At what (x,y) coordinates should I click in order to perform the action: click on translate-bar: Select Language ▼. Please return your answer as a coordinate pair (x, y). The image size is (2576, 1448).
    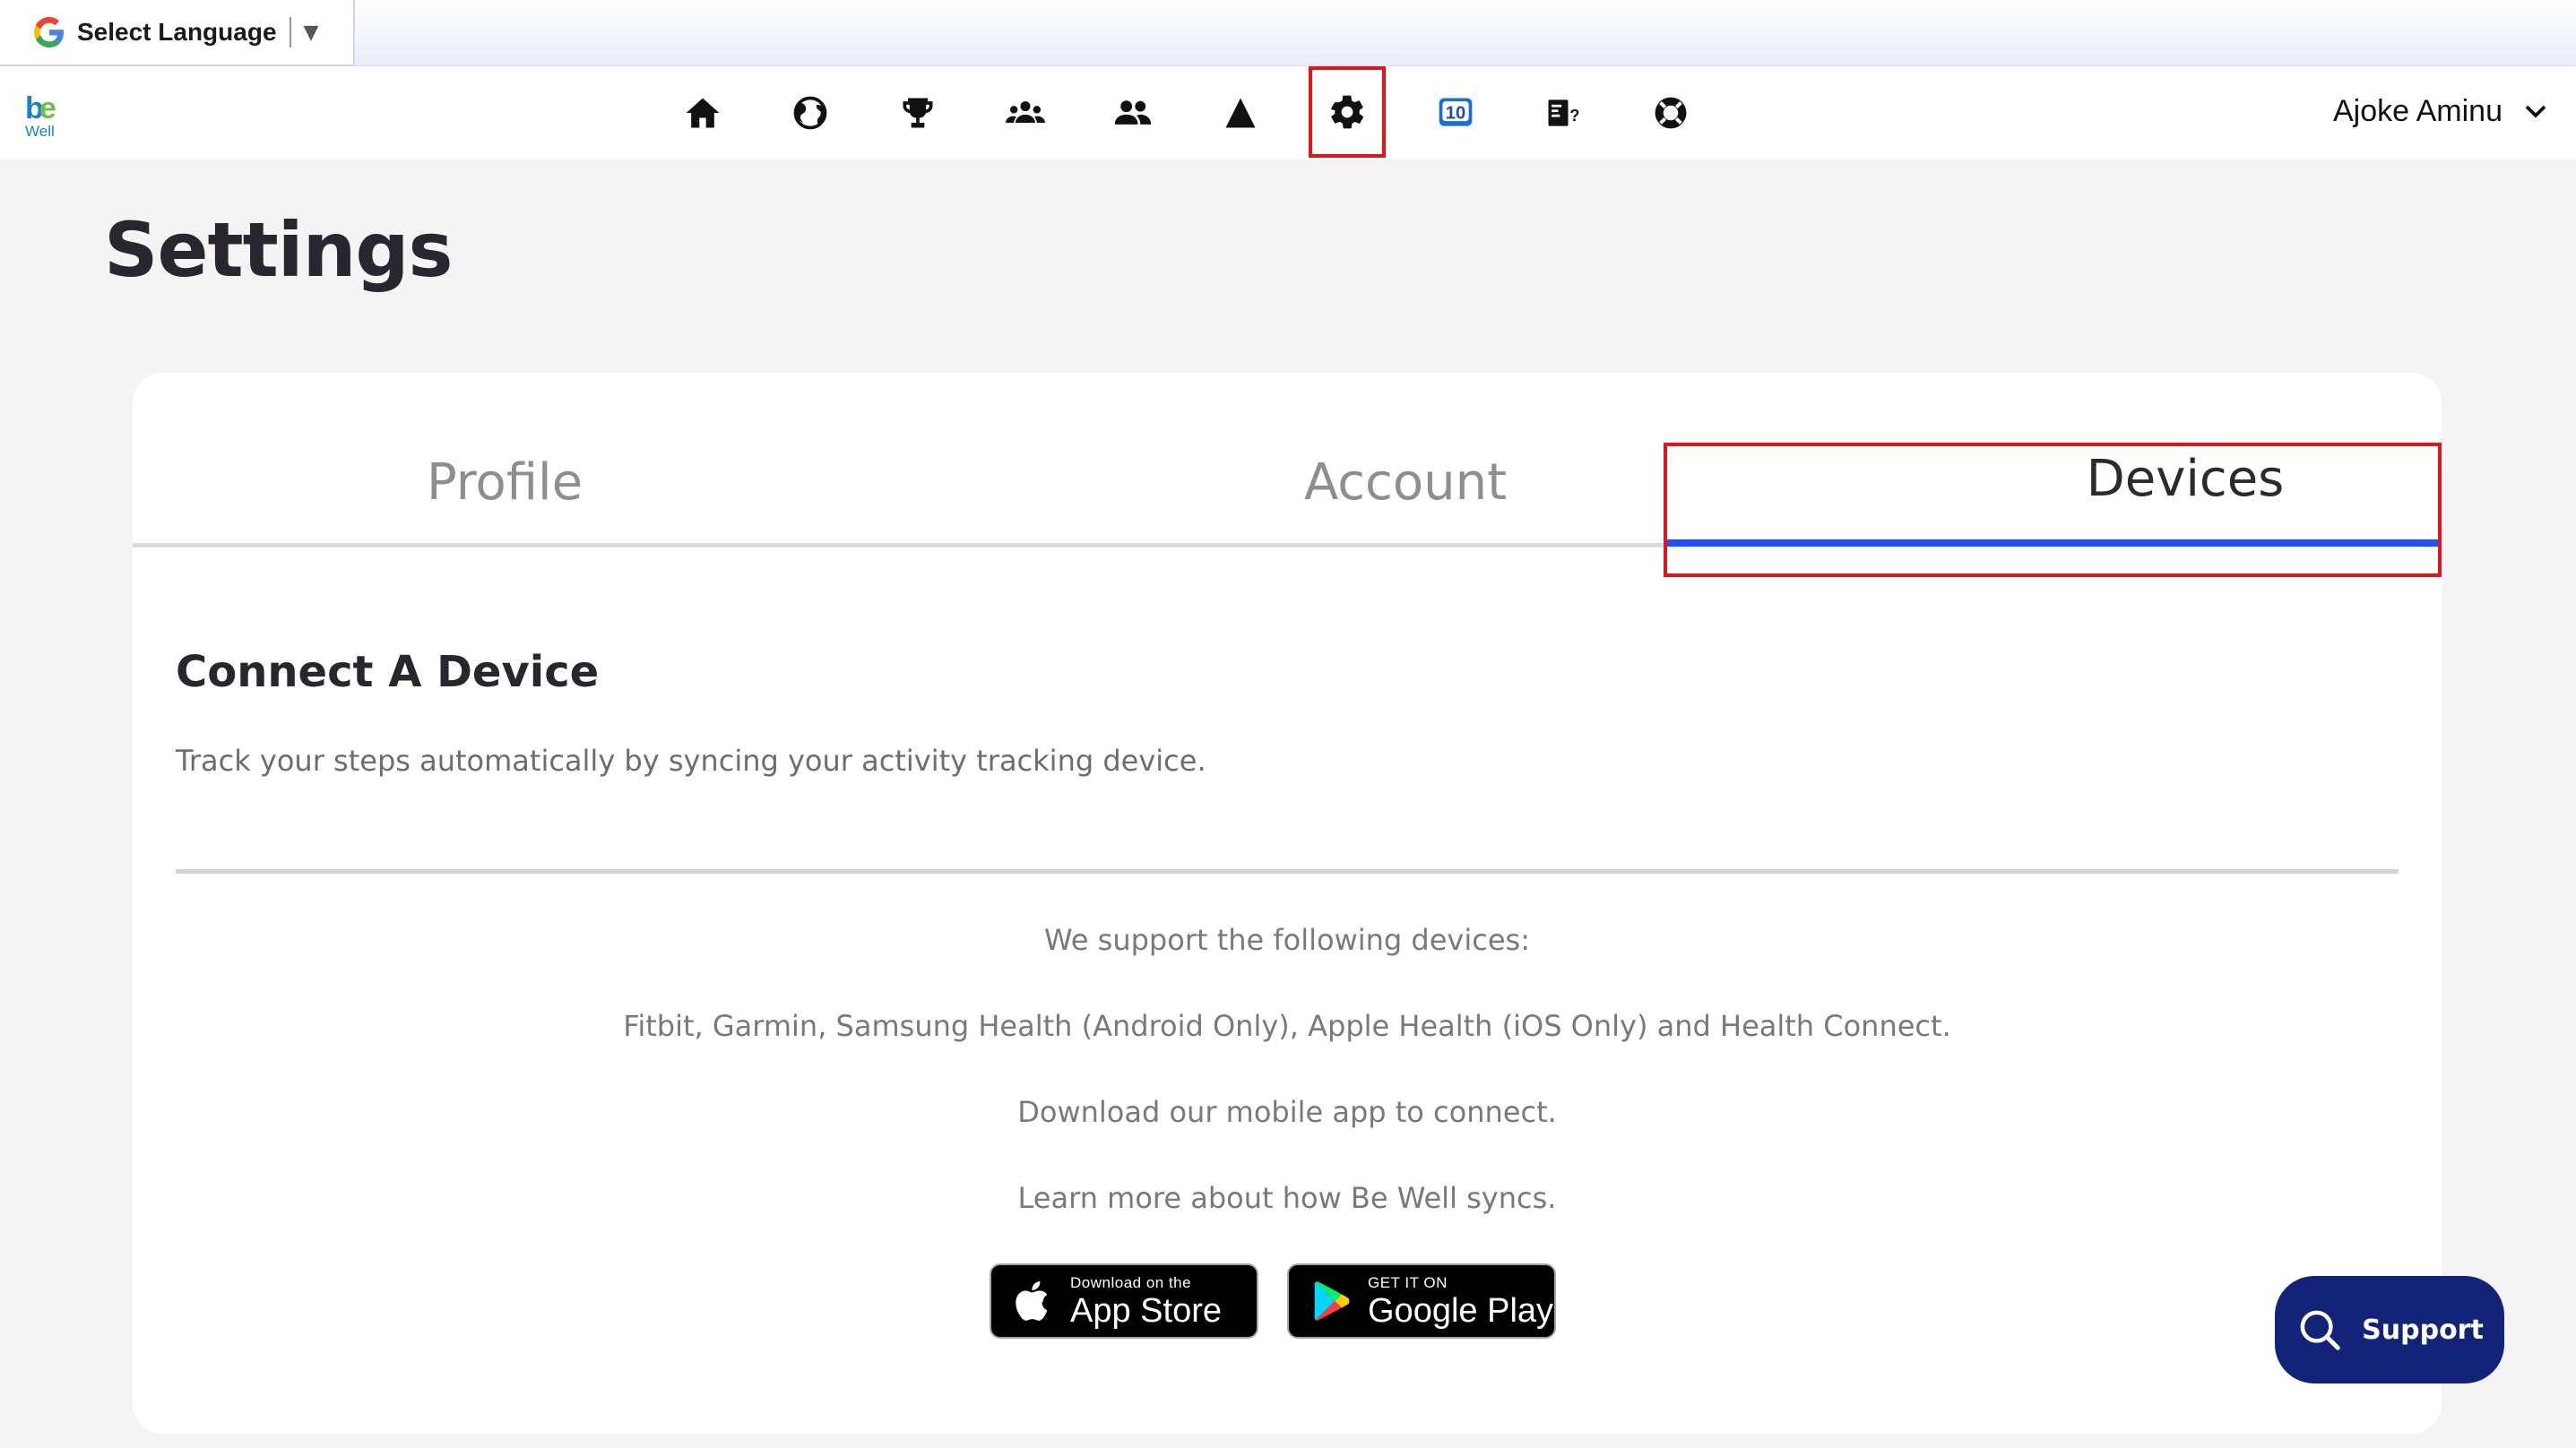
    Looking at the image, I should click on (1288, 33).